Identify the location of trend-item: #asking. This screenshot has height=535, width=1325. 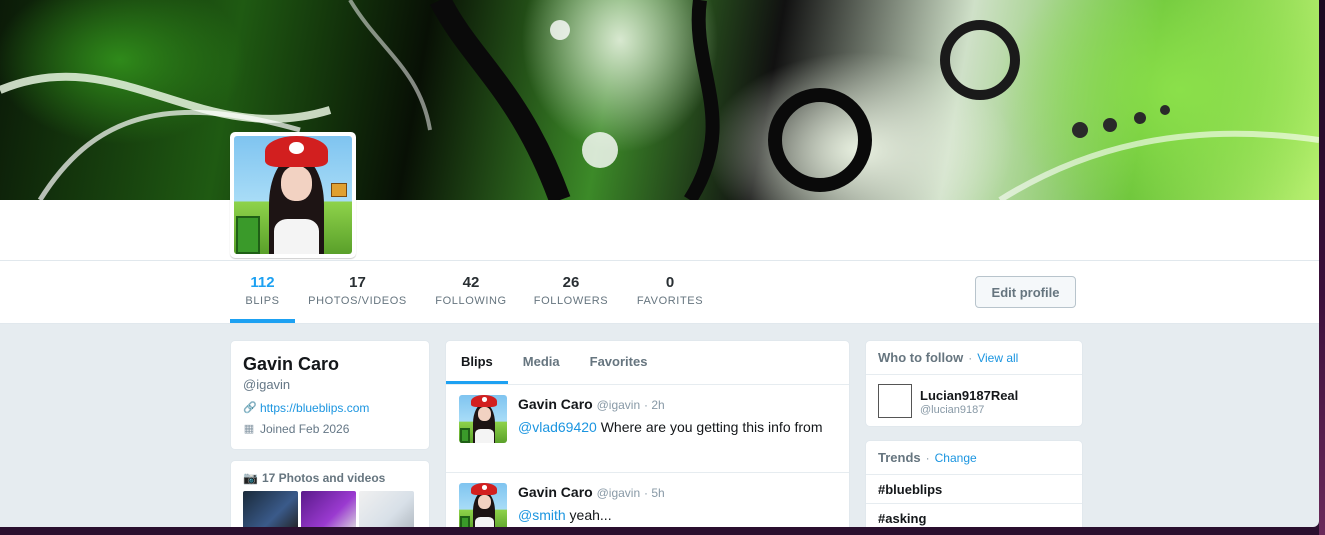
(974, 515).